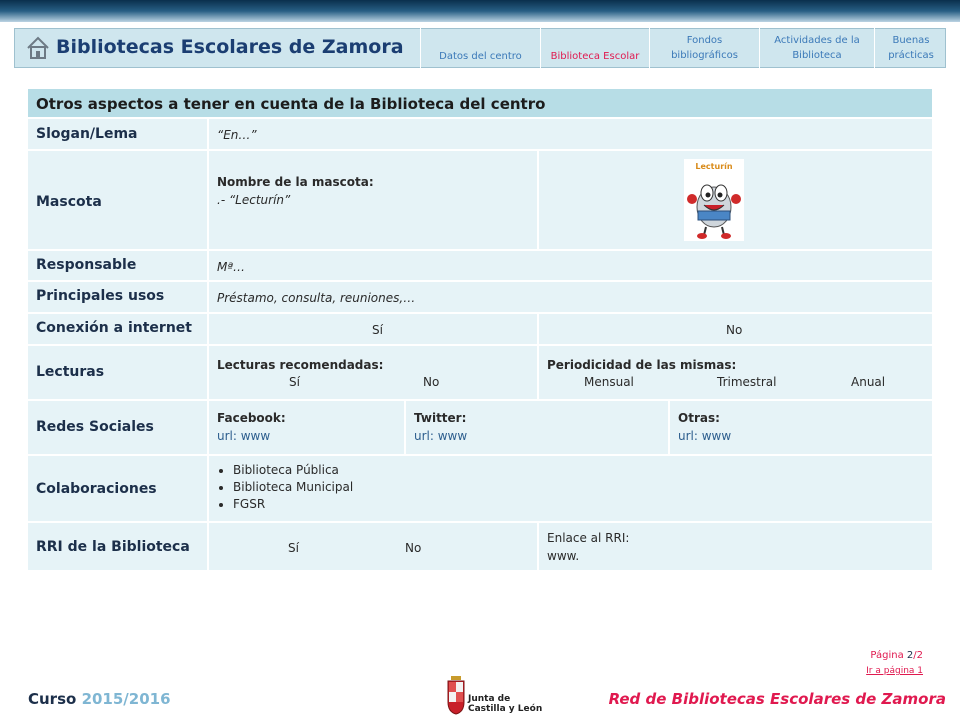 This screenshot has width=960, height=720. I want to click on periodicidad-mensual: Mensual, so click(609, 382).